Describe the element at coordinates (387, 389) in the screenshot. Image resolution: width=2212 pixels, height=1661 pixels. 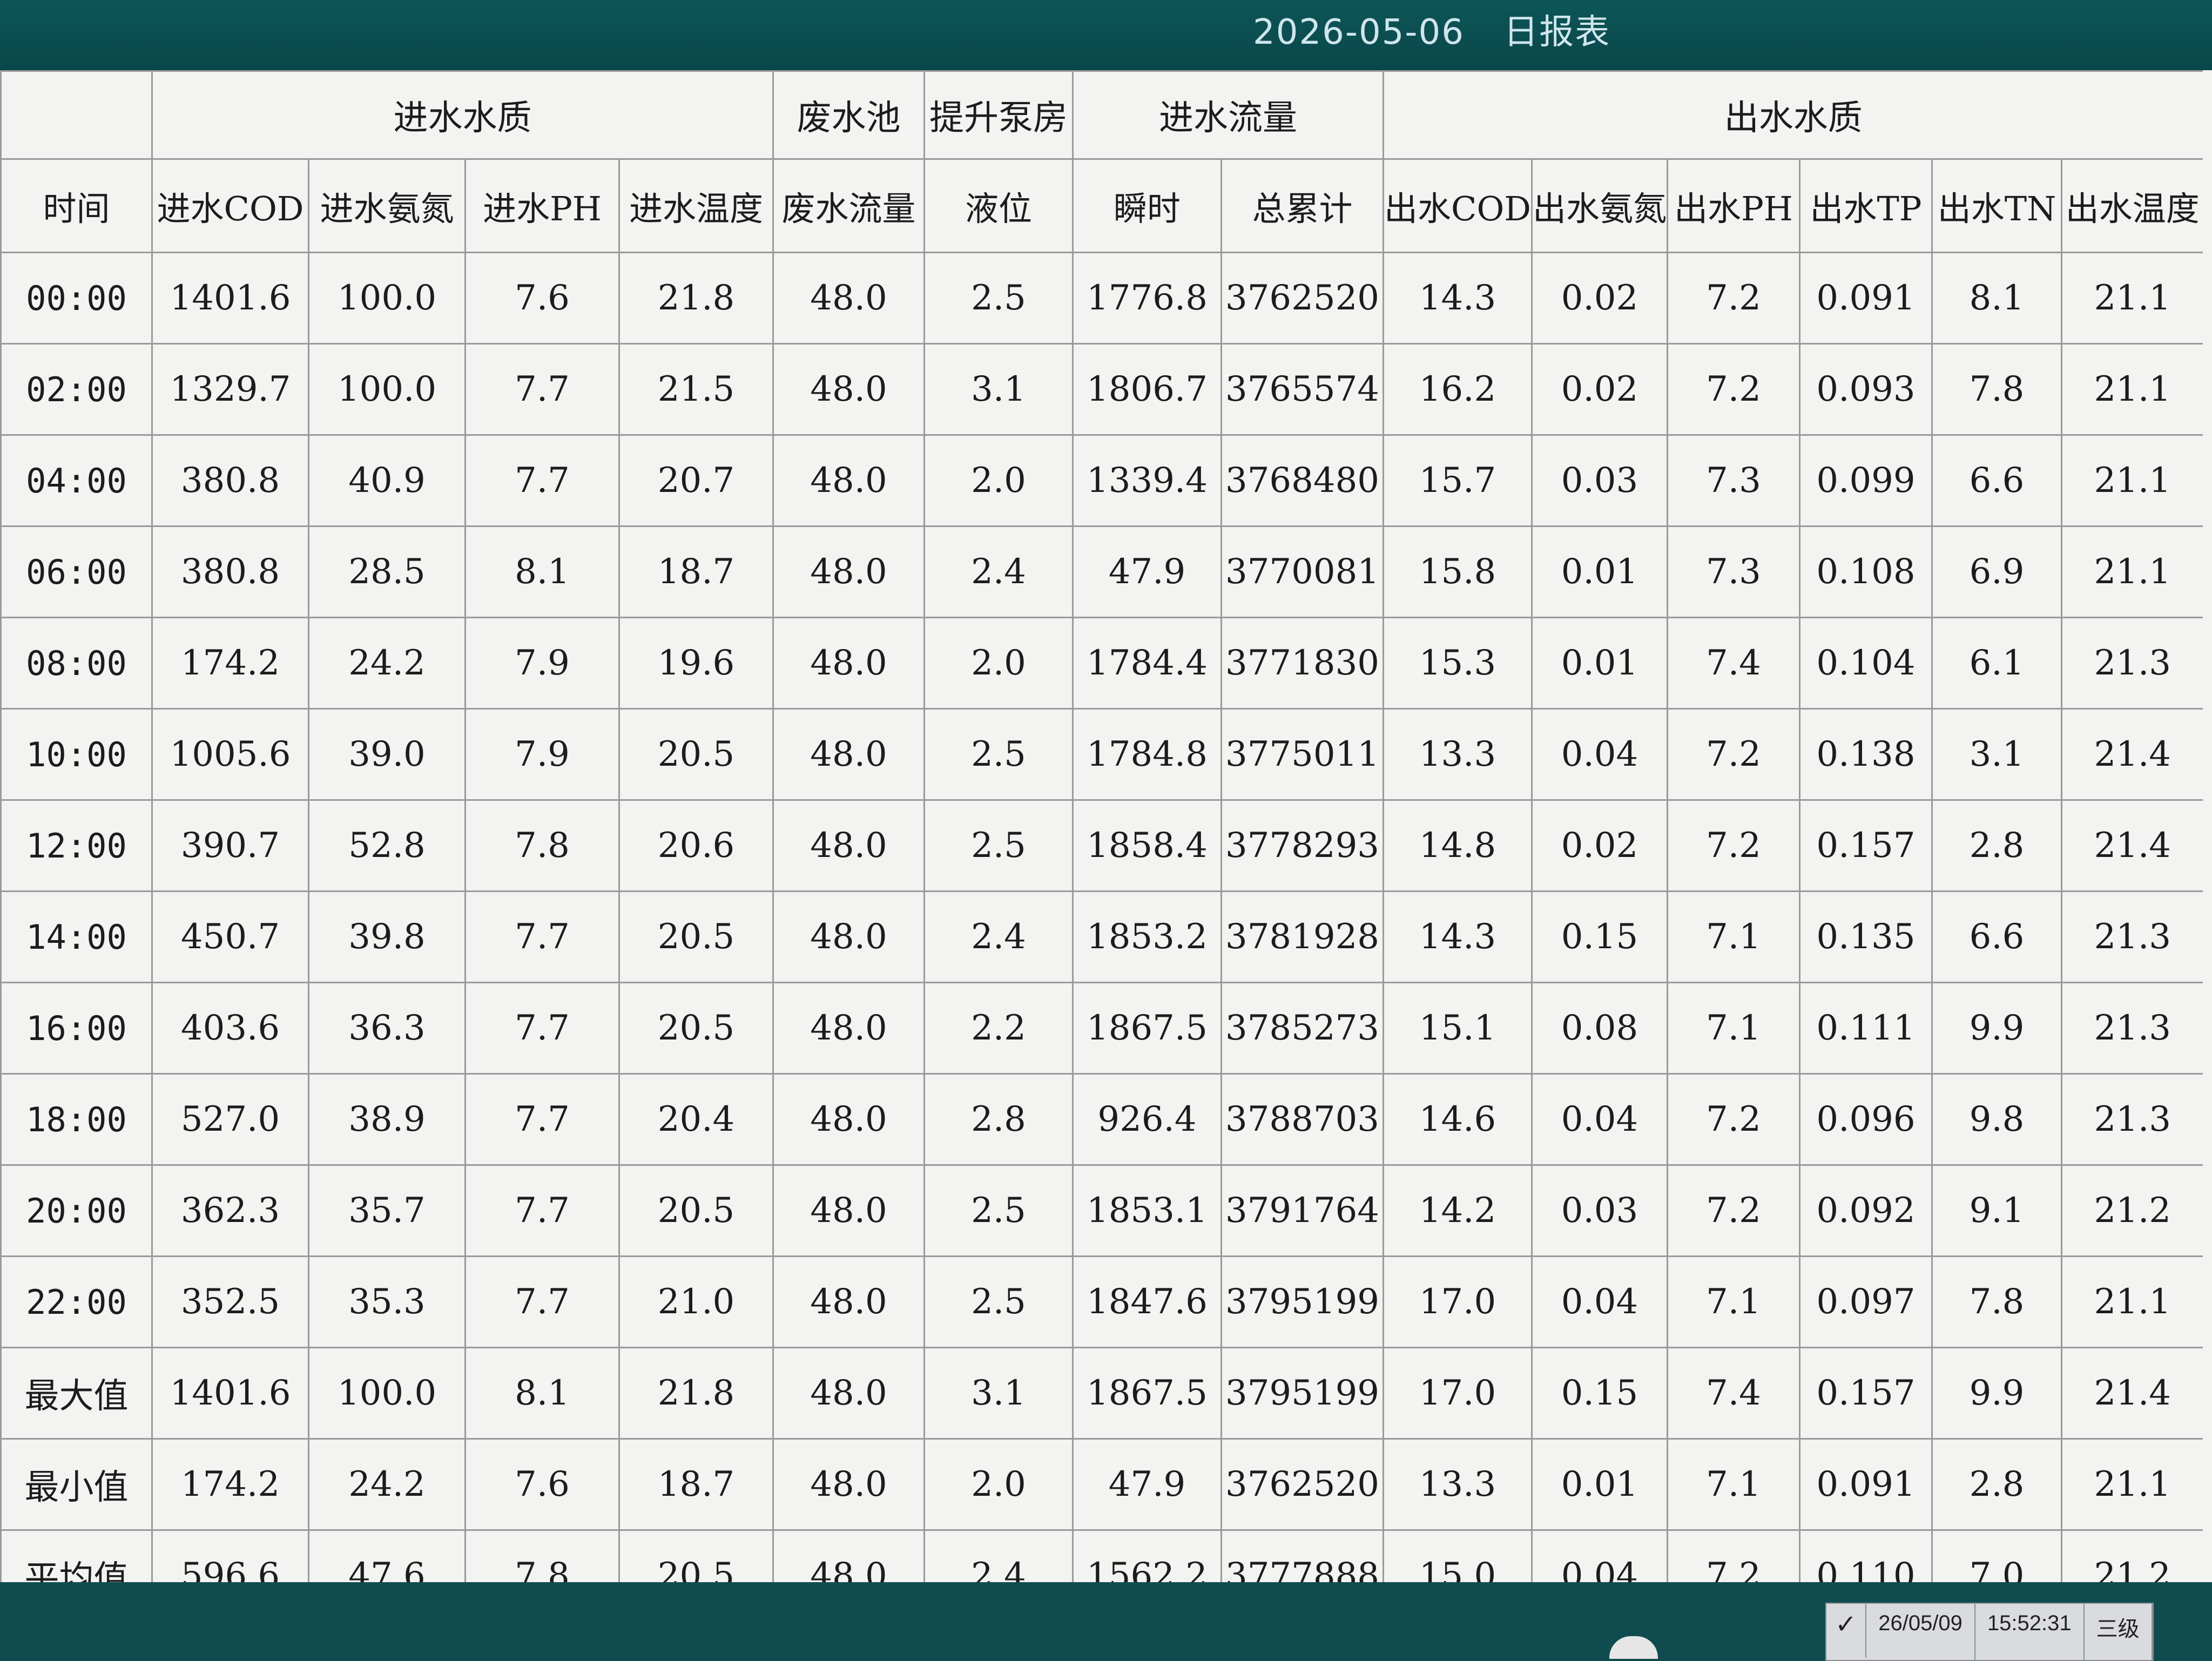
I see `table-cell: 100.0` at that location.